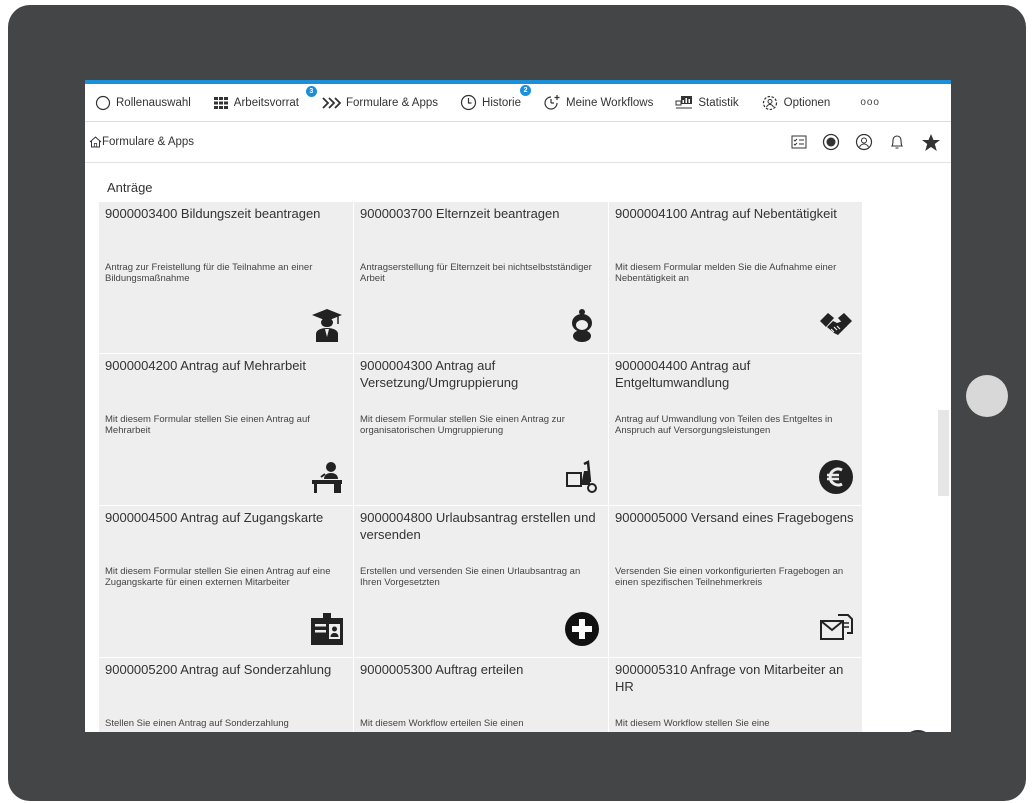 The width and height of the screenshot is (1034, 803). I want to click on nav-item-formulare: Formulare & Apps, so click(379, 103).